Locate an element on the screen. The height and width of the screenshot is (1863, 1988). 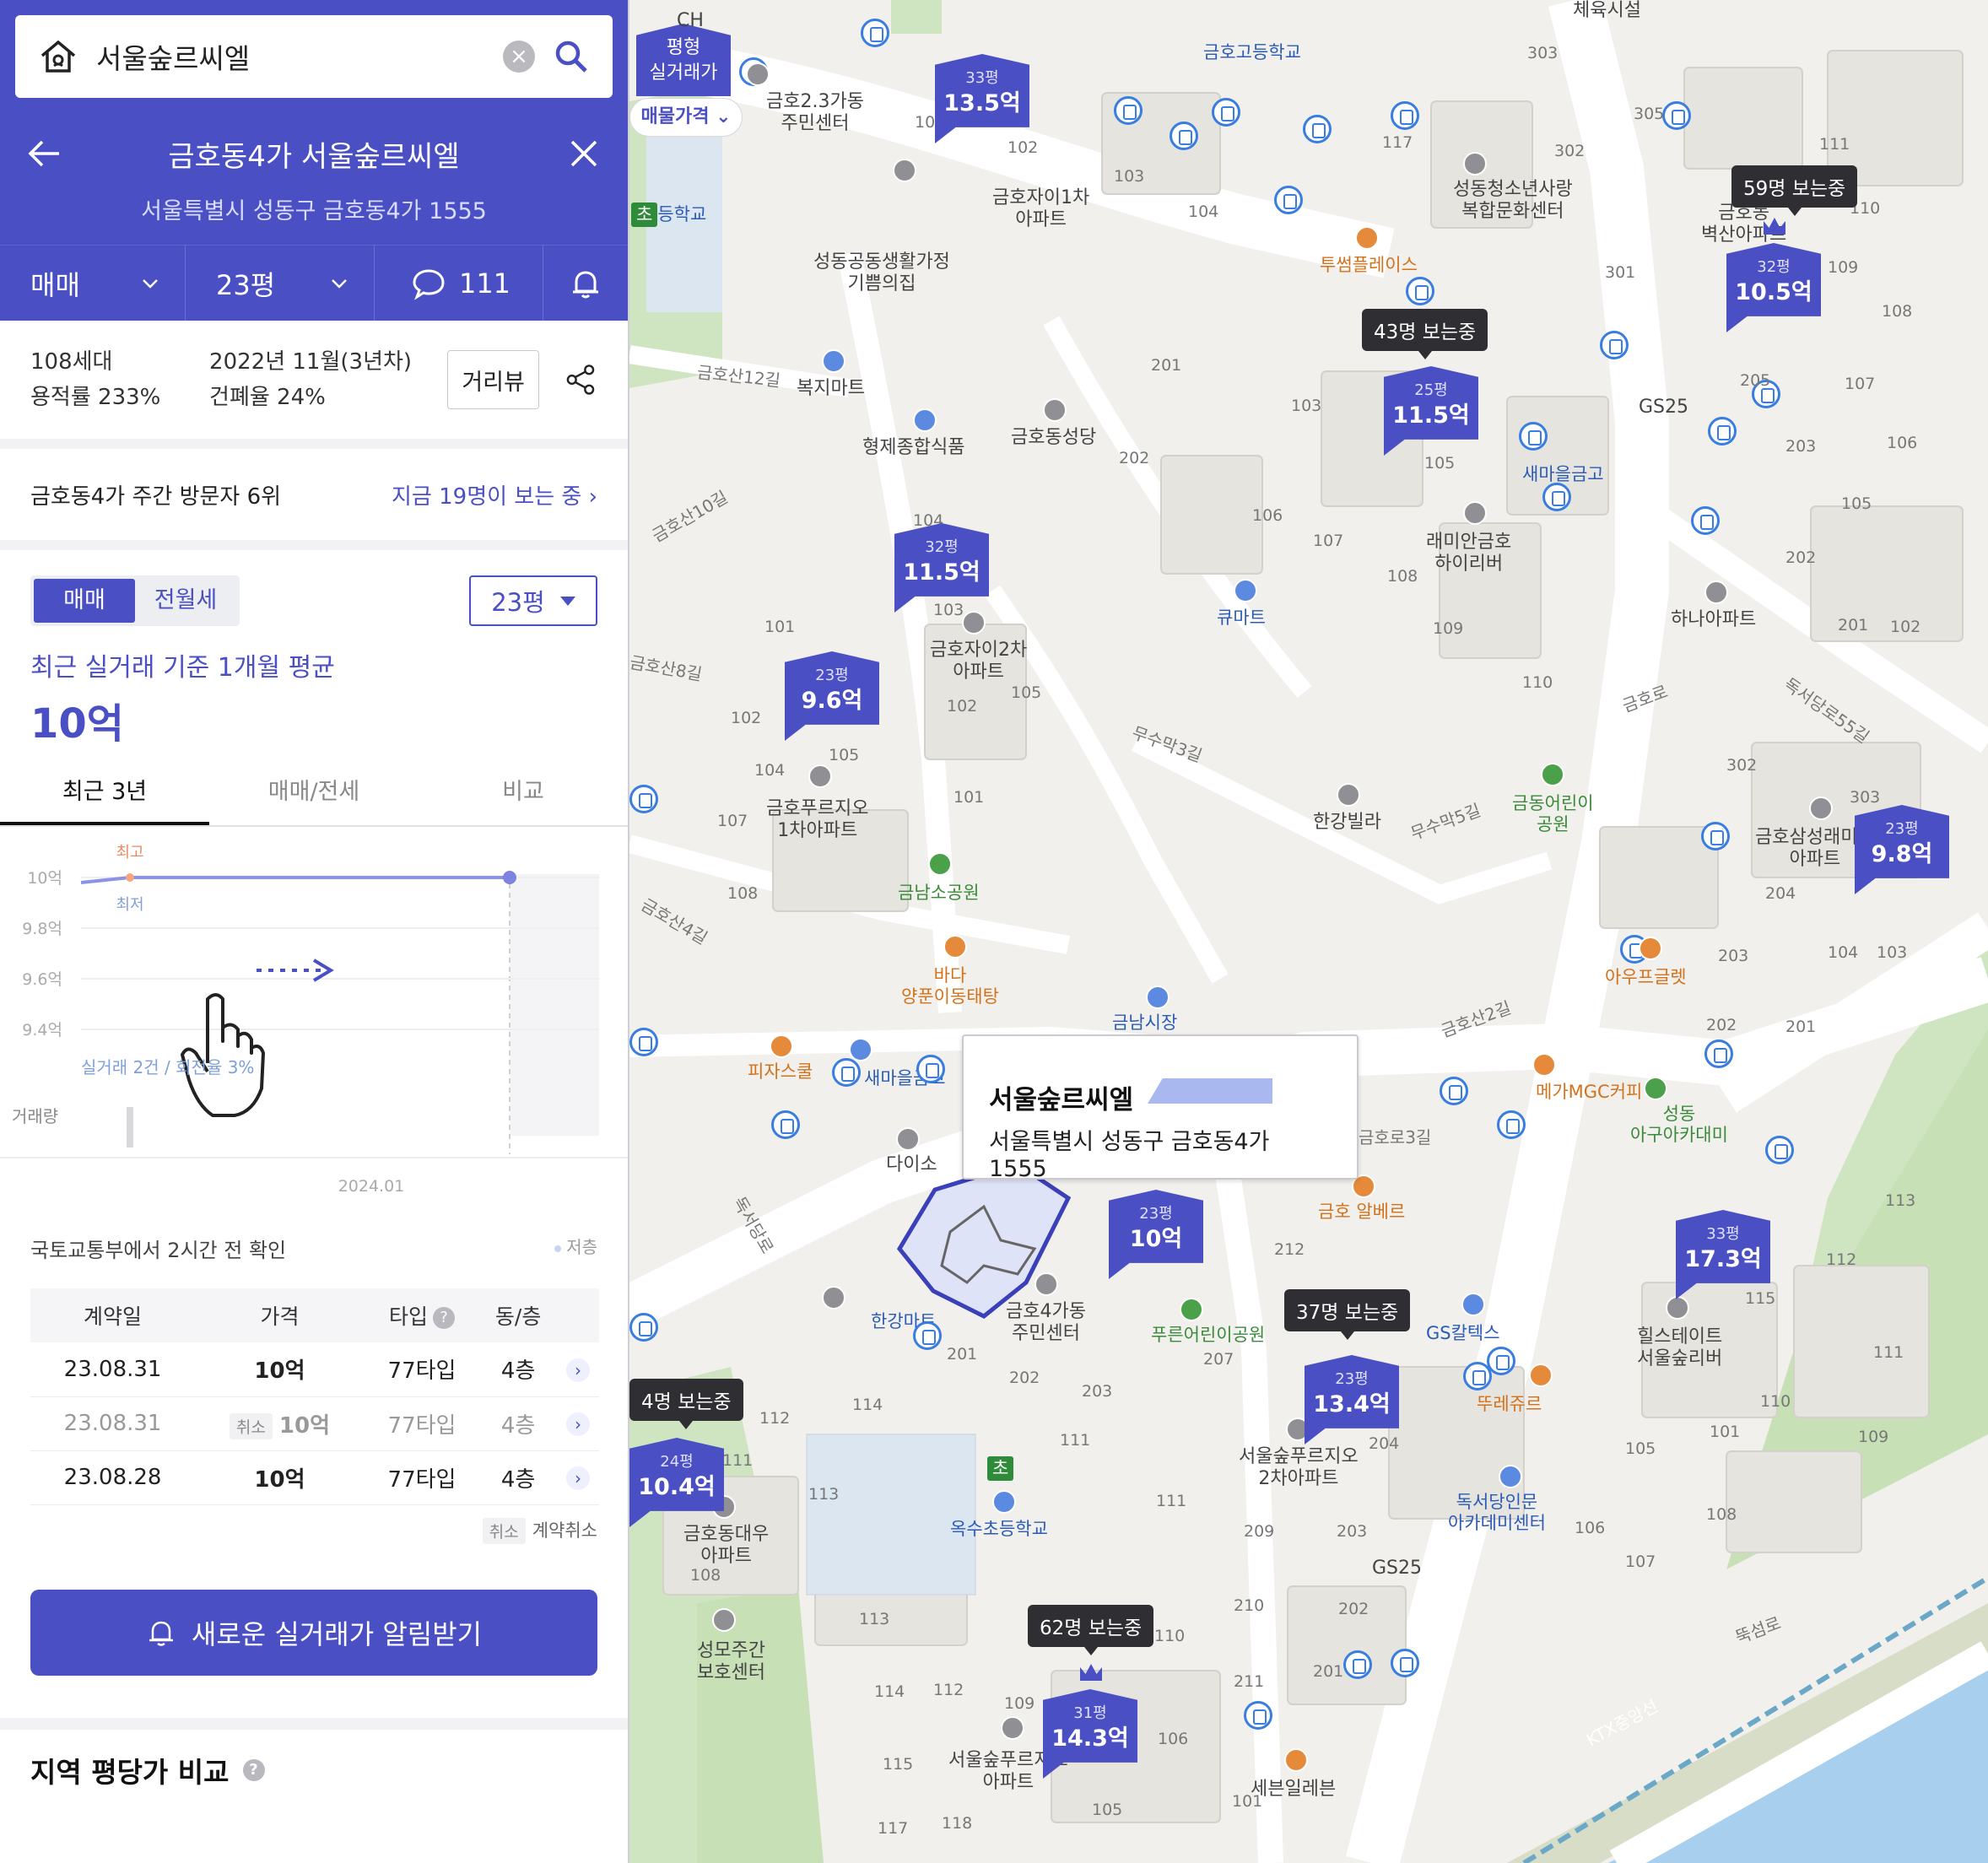
map-label: 아우프글렛 is located at coordinates (1646, 977).